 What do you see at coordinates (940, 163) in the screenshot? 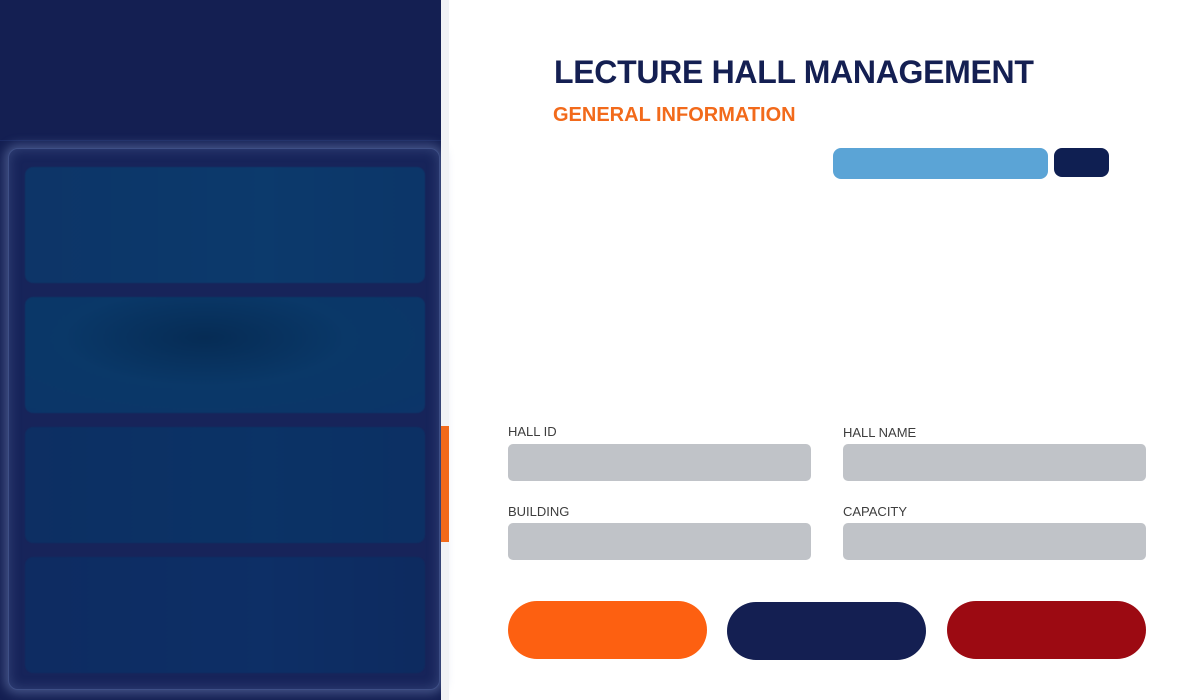
I see `search-input` at bounding box center [940, 163].